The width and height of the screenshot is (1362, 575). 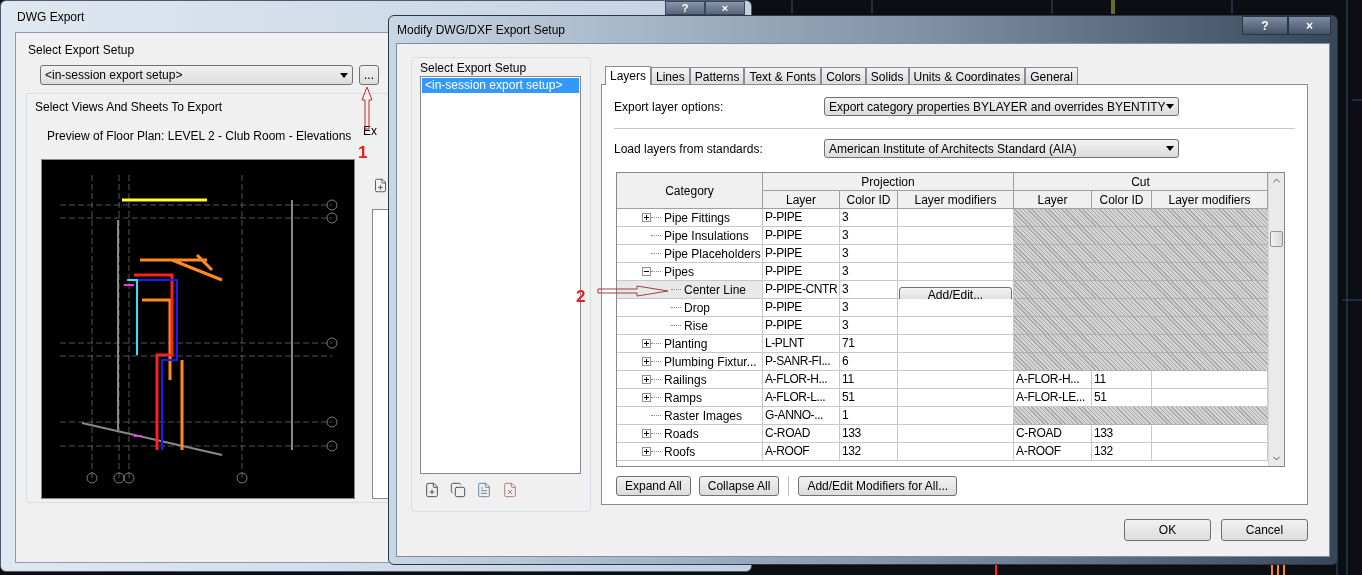 What do you see at coordinates (801, 290) in the screenshot?
I see `table-cell: P-PIPE-CNTR` at bounding box center [801, 290].